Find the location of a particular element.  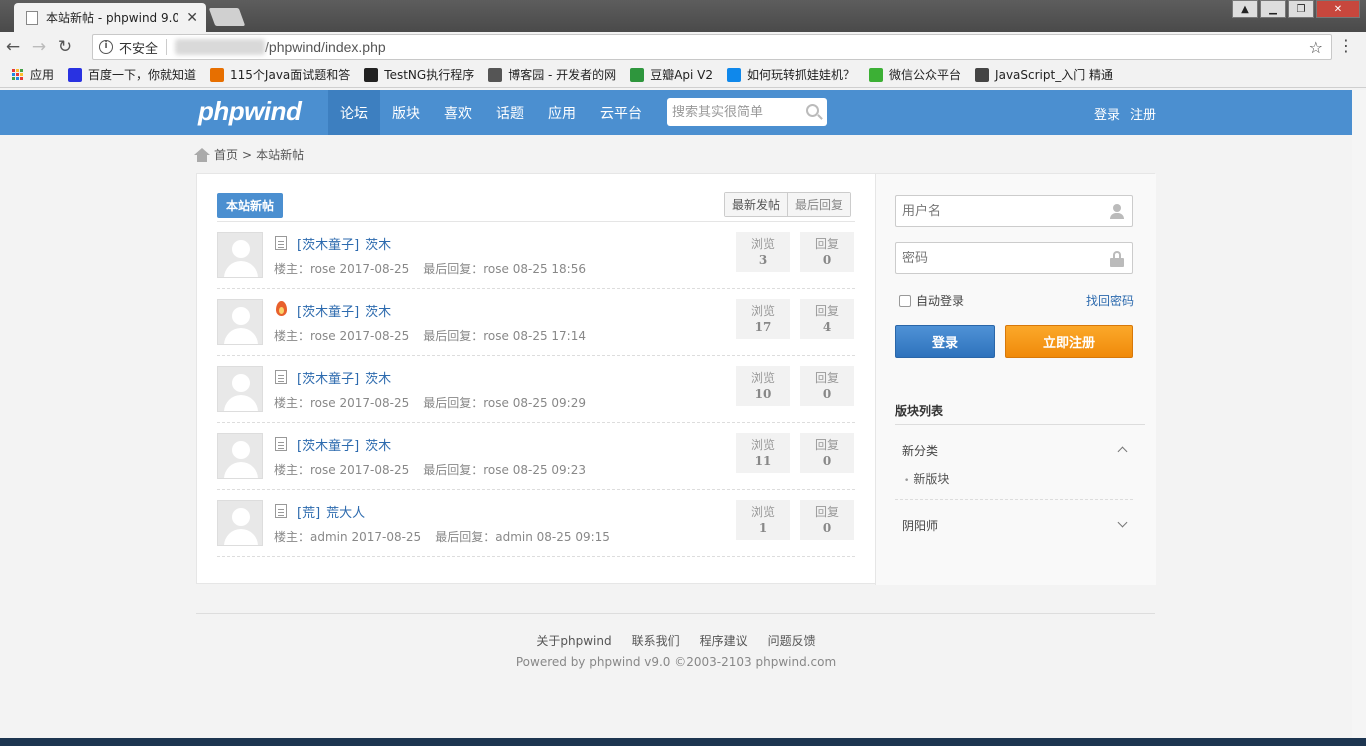

board-list-title: 版块列表 is located at coordinates (919, 411).